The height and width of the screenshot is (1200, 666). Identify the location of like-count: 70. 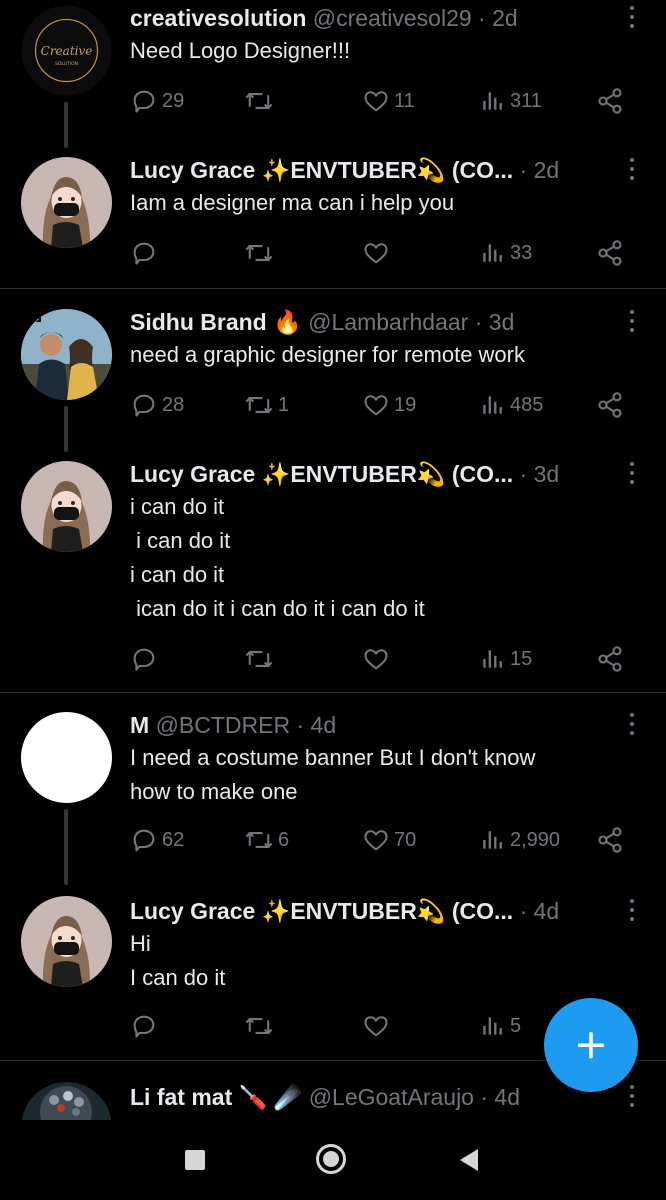
(405, 839).